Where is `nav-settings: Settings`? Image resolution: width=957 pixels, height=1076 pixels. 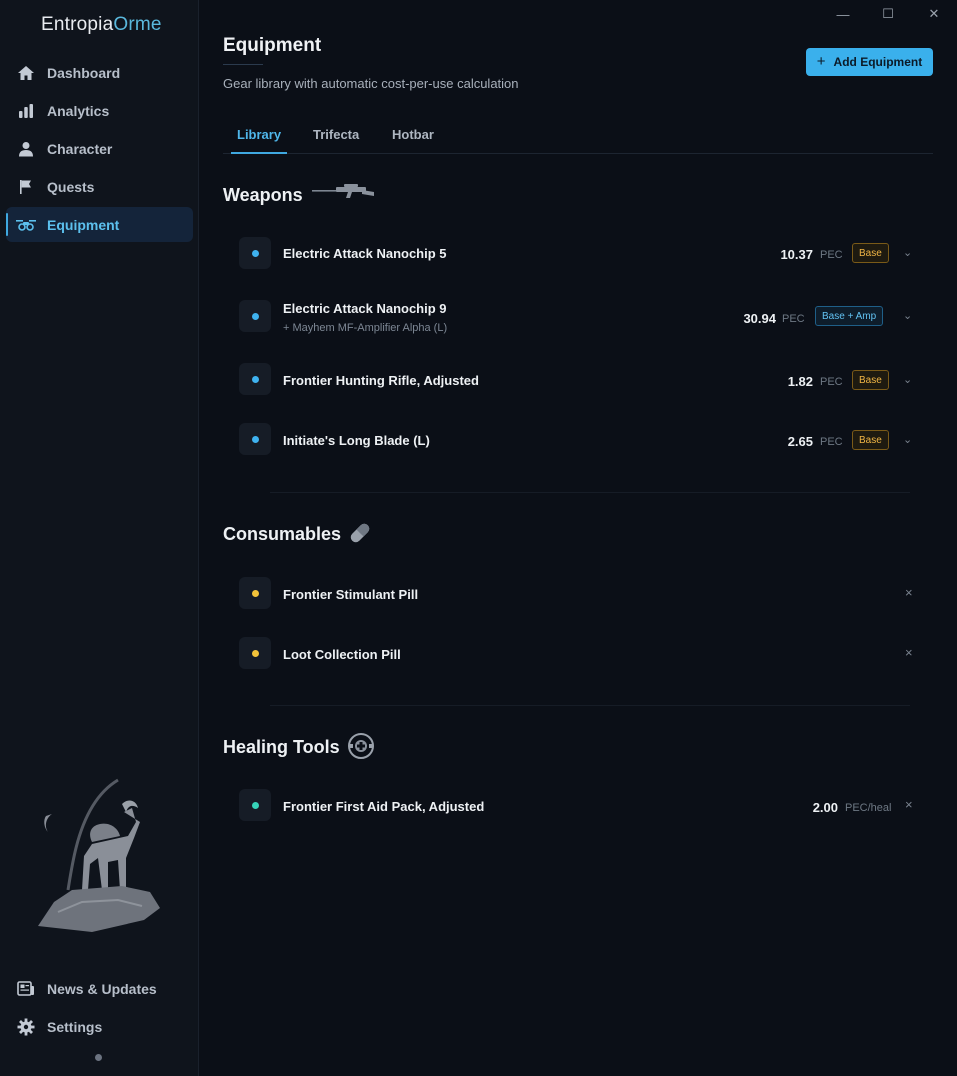
nav-settings: Settings is located at coordinates (99, 1026).